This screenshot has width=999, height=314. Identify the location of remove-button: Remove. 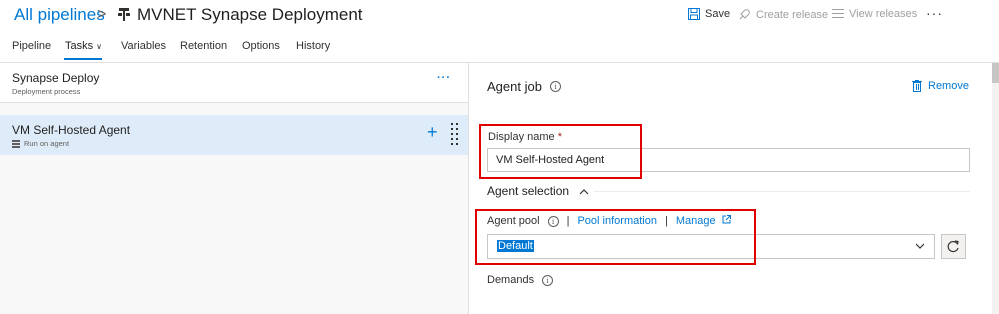
(940, 86).